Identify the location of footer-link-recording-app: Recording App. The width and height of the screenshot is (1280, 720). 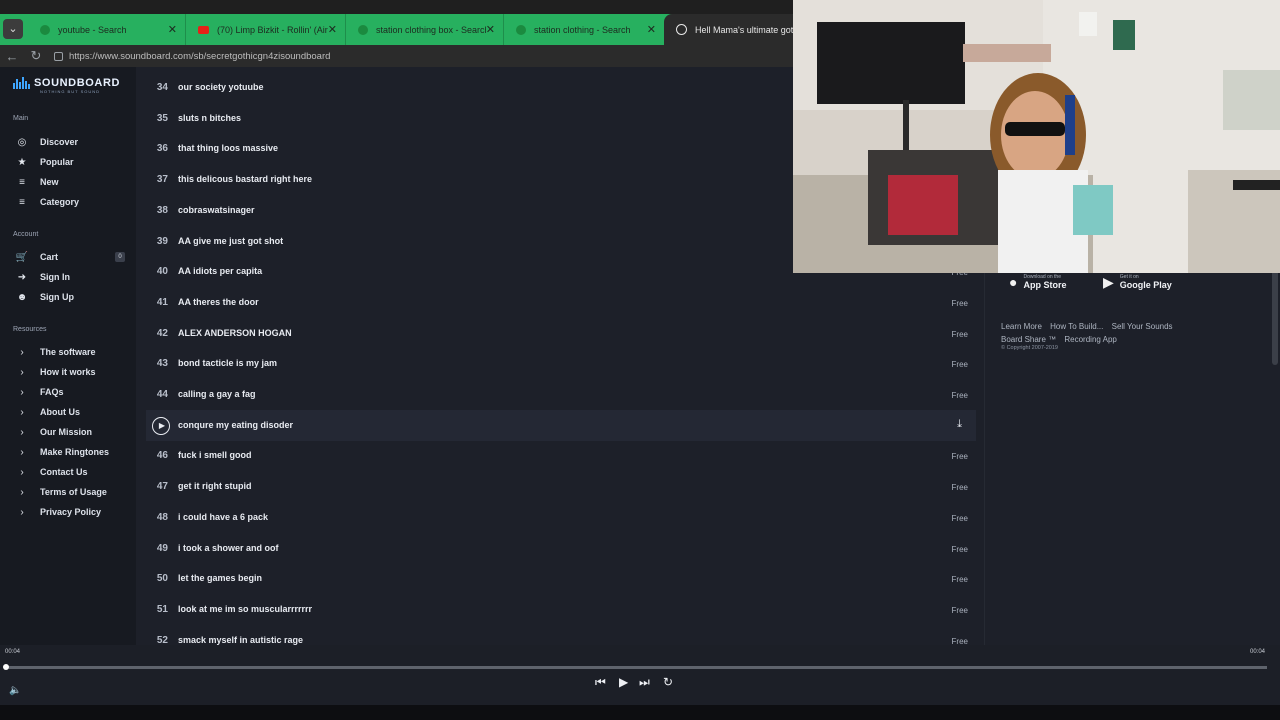
(1090, 339).